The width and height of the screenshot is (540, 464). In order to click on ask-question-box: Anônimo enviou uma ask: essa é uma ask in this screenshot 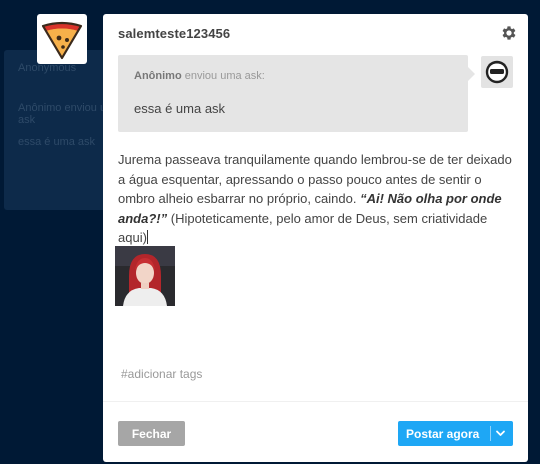, I will do `click(296, 93)`.